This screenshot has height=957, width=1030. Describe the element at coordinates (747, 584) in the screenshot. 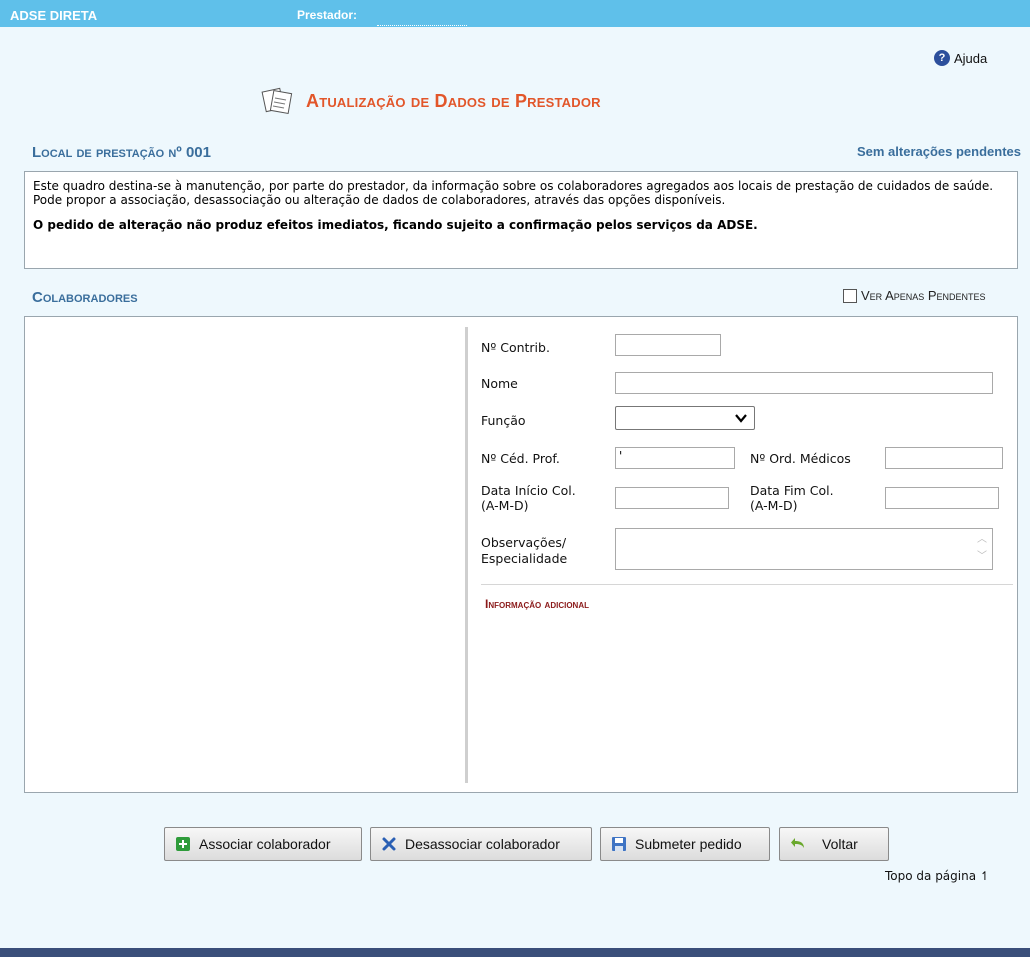

I see `form-divider` at that location.